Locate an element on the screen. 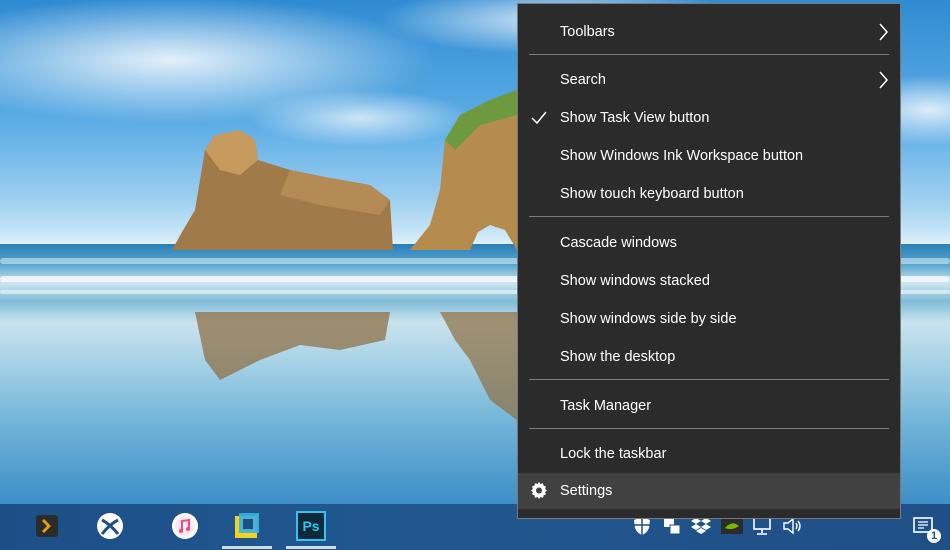 The width and height of the screenshot is (950, 550). music-note-icon is located at coordinates (185, 526).